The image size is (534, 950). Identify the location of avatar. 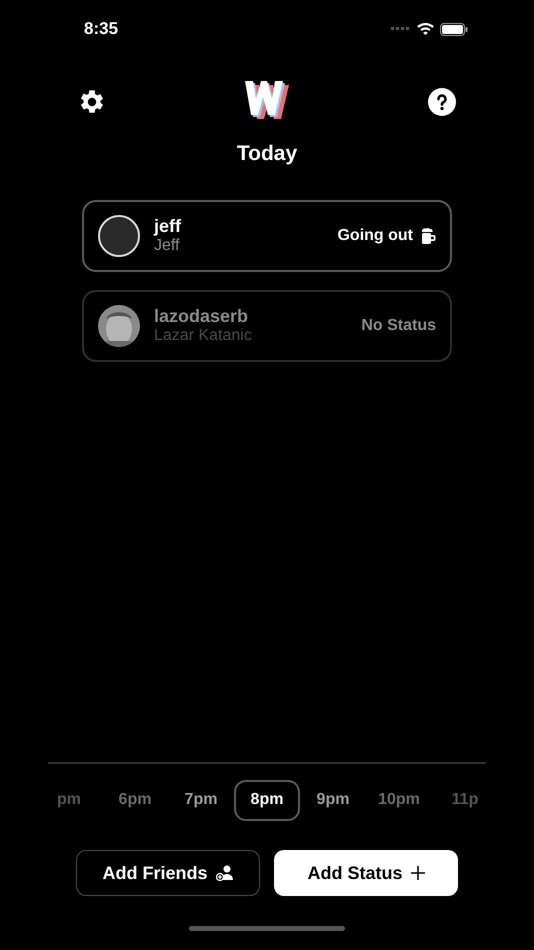
(119, 235).